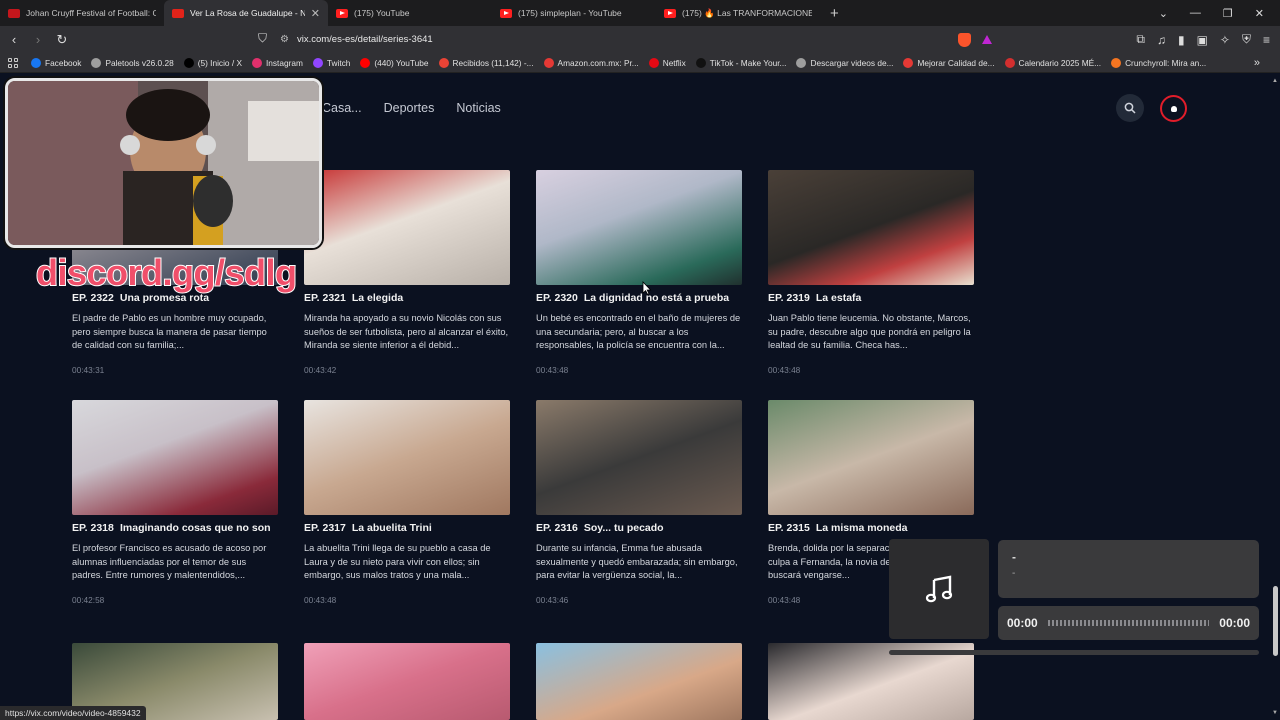 The image size is (1280, 720). I want to click on minimize-icon: —, so click(1195, 13).